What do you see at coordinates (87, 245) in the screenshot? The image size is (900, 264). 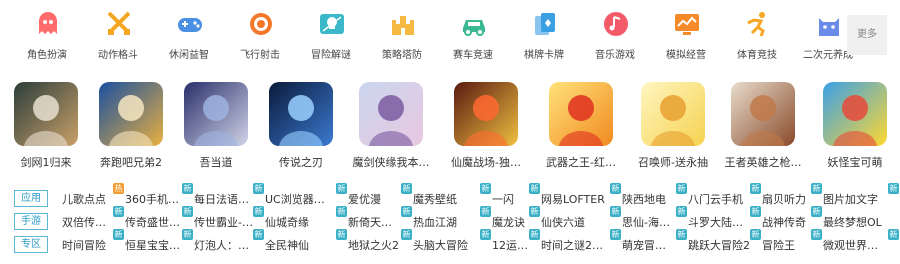 I see `link-item: 时间冒险` at bounding box center [87, 245].